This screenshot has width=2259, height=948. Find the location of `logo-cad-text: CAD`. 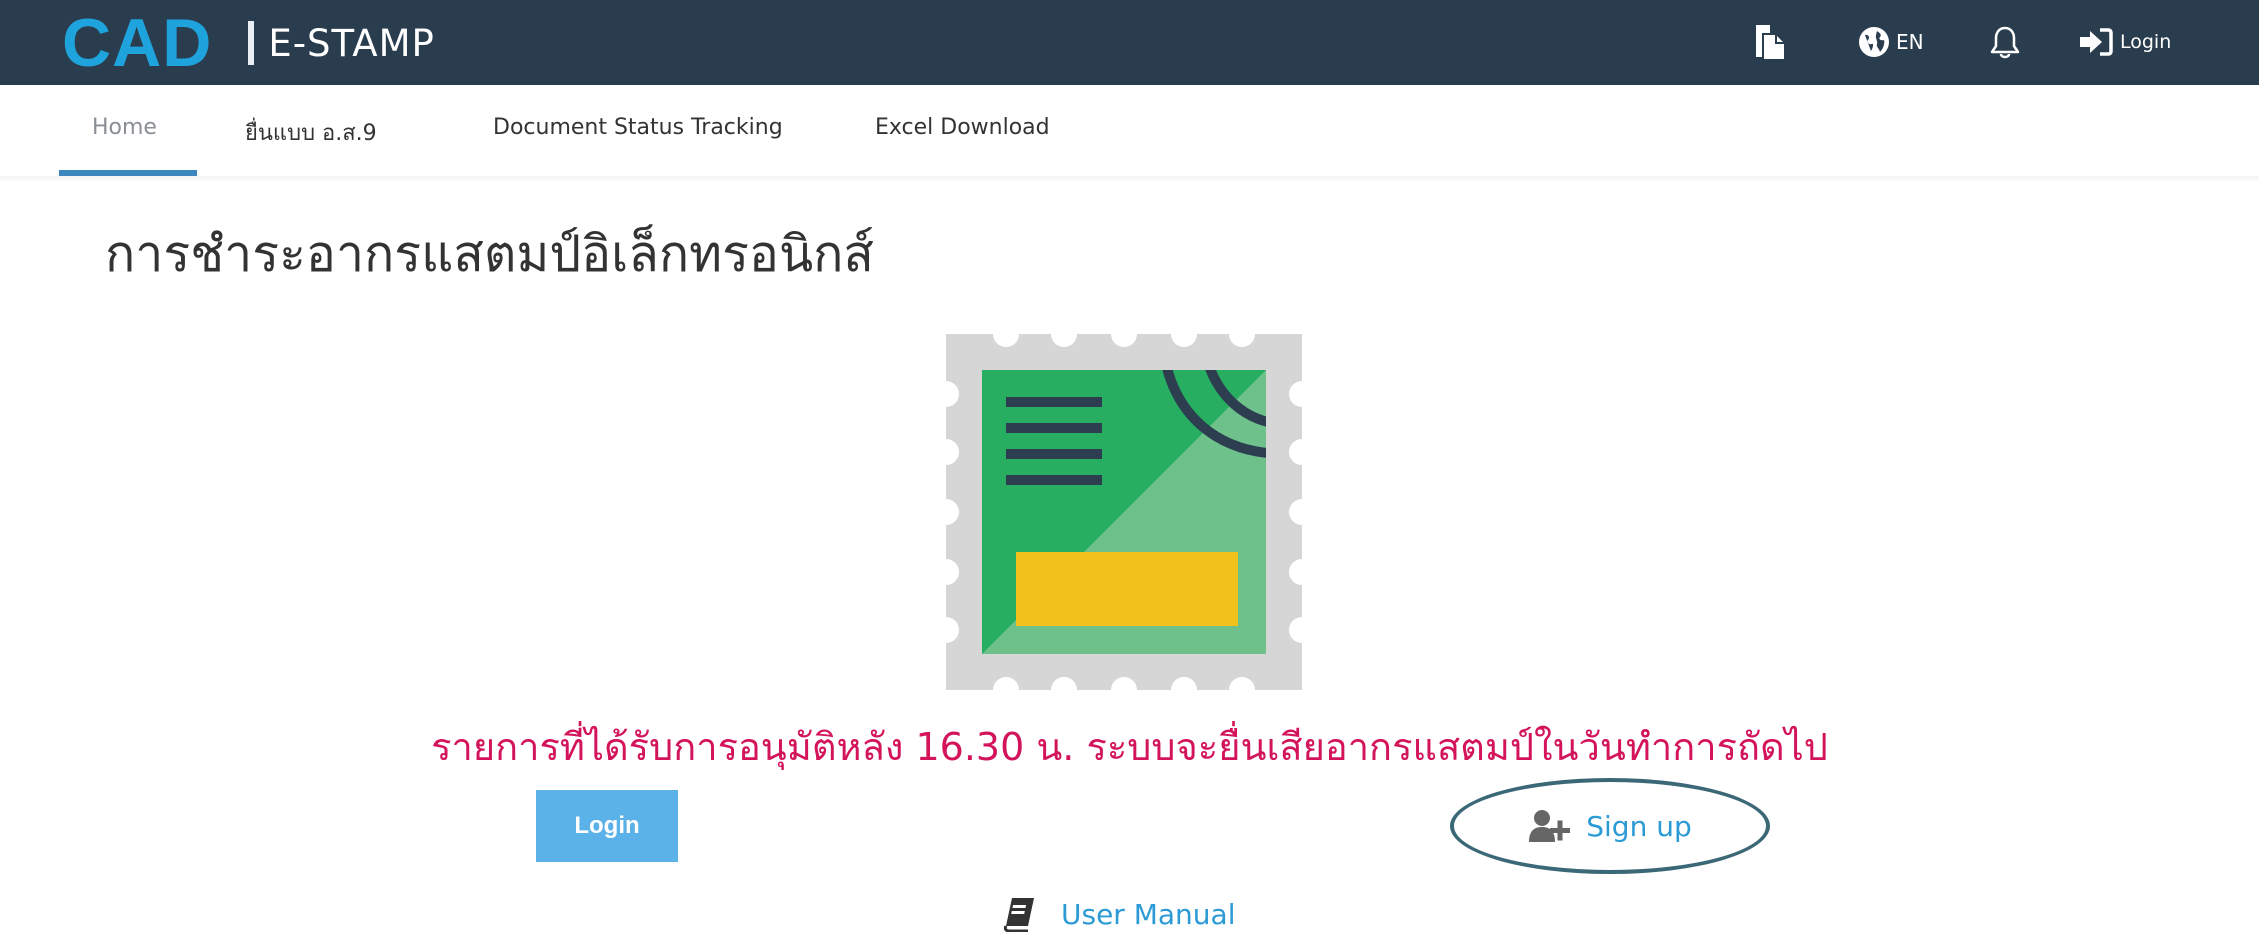

logo-cad-text: CAD is located at coordinates (137, 43).